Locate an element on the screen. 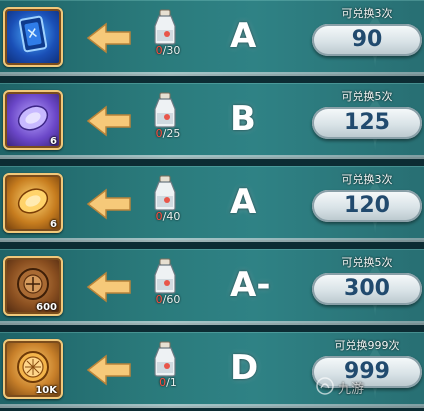 The width and height of the screenshot is (424, 411). reward-item: 10K is located at coordinates (33, 369).